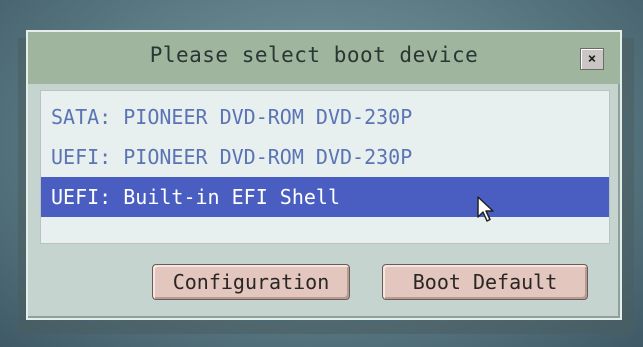 Image resolution: width=643 pixels, height=347 pixels. What do you see at coordinates (325, 157) in the screenshot?
I see `boot-device-item-uefi-dvd: UEFI: PIONEER DVD-ROM DVD-230P` at bounding box center [325, 157].